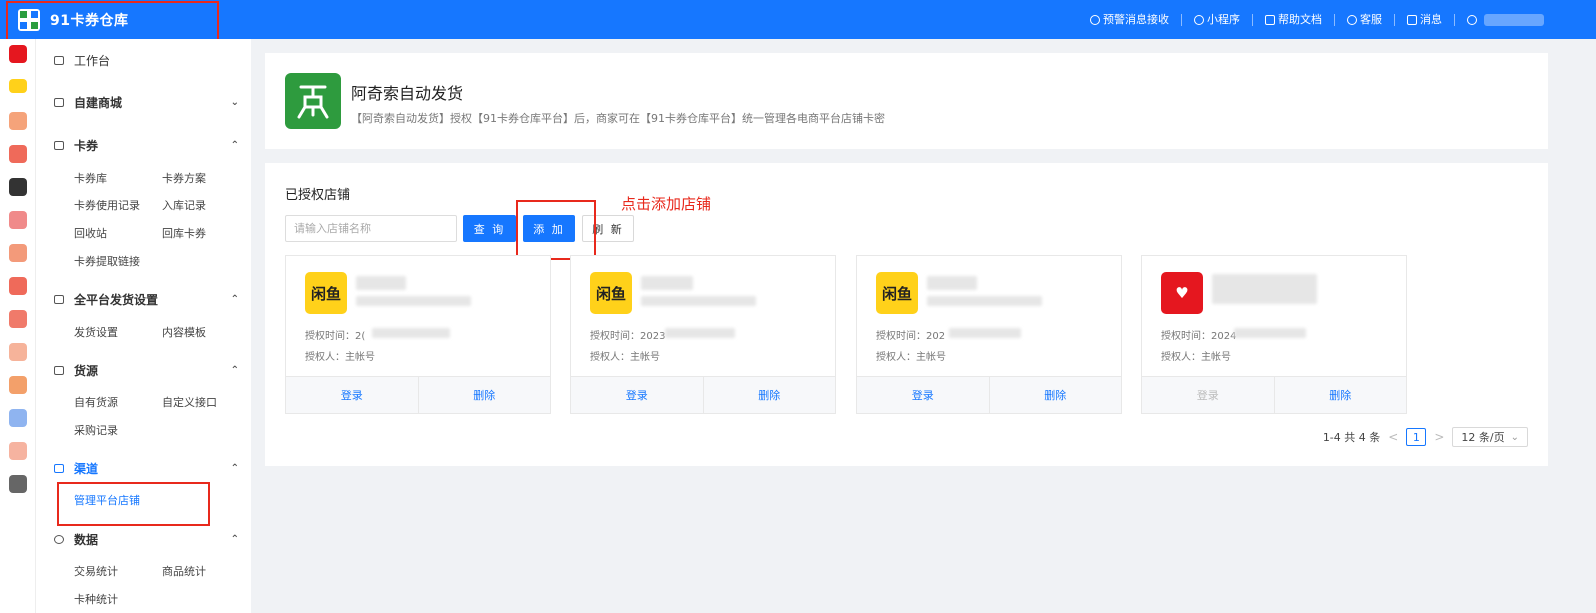 The height and width of the screenshot is (613, 1596). Describe the element at coordinates (107, 205) in the screenshot. I see `sidebar-item-card-usage: 卡券使用记录` at that location.